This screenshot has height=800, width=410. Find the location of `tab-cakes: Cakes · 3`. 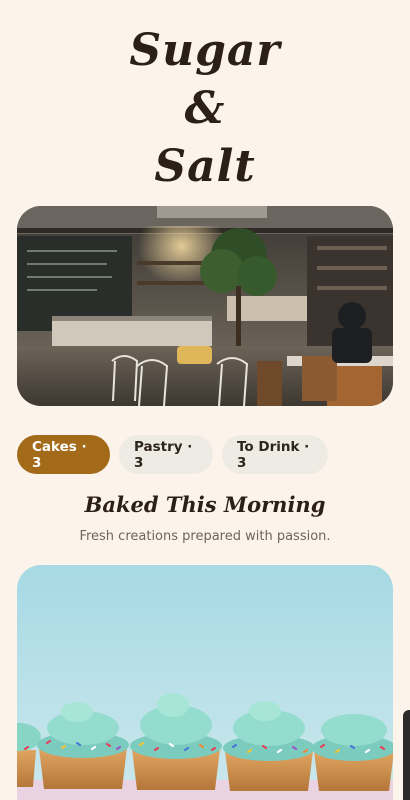

tab-cakes: Cakes · 3 is located at coordinates (63, 454).